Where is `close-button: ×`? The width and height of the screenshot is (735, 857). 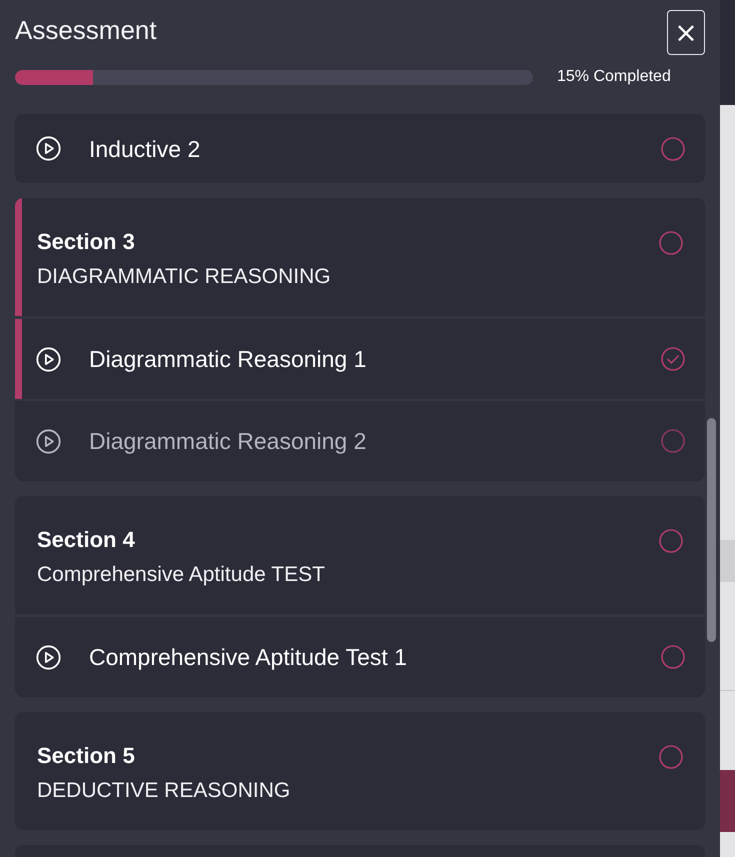 close-button: × is located at coordinates (686, 32).